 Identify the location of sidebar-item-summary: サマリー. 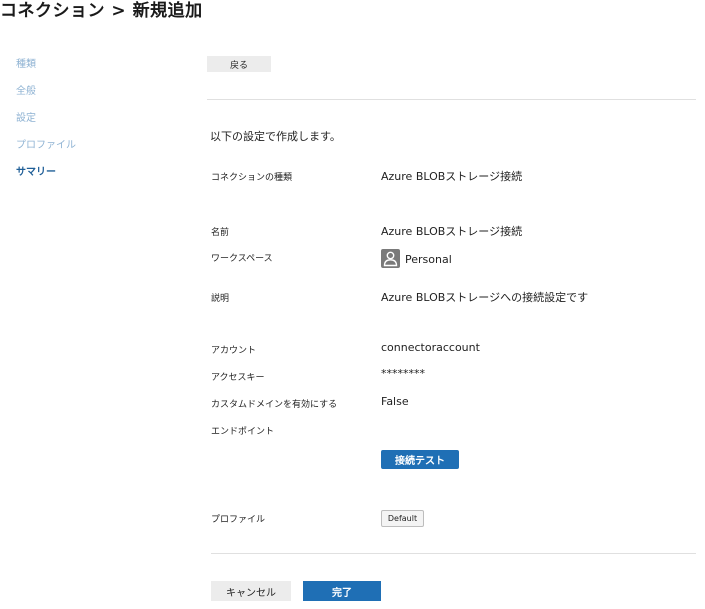
(46, 179).